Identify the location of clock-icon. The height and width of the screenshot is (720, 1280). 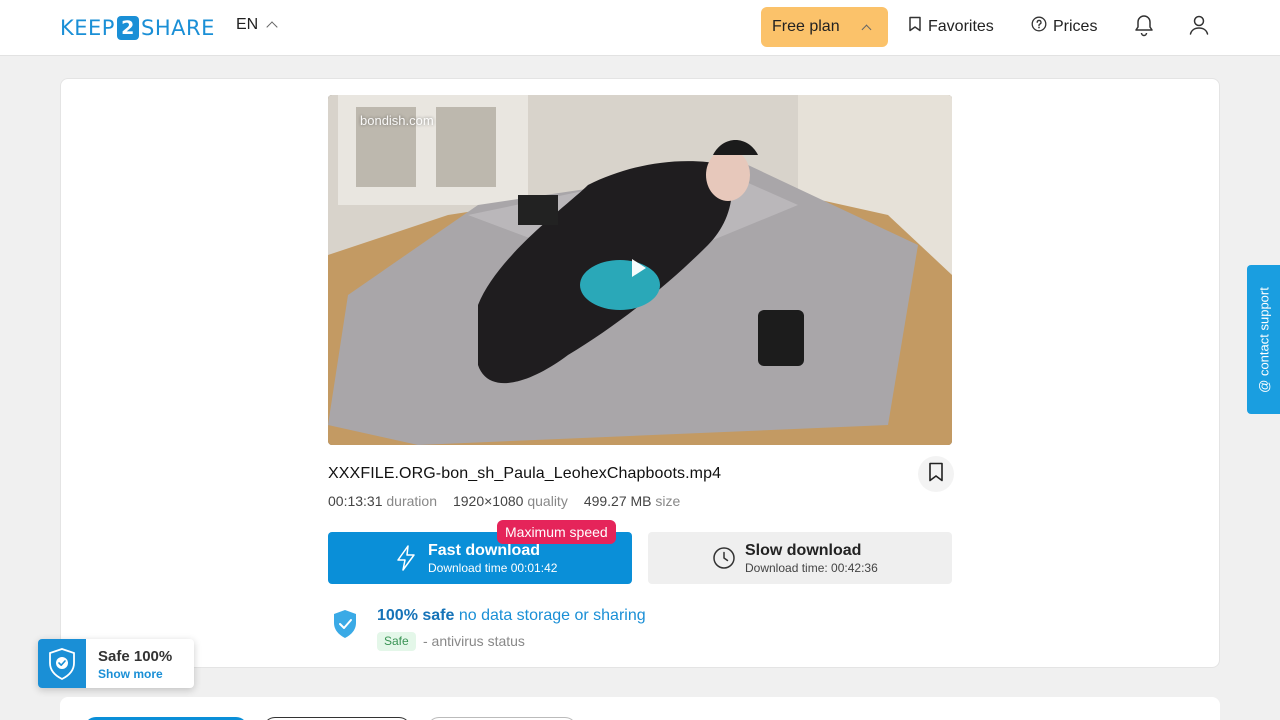
(724, 560).